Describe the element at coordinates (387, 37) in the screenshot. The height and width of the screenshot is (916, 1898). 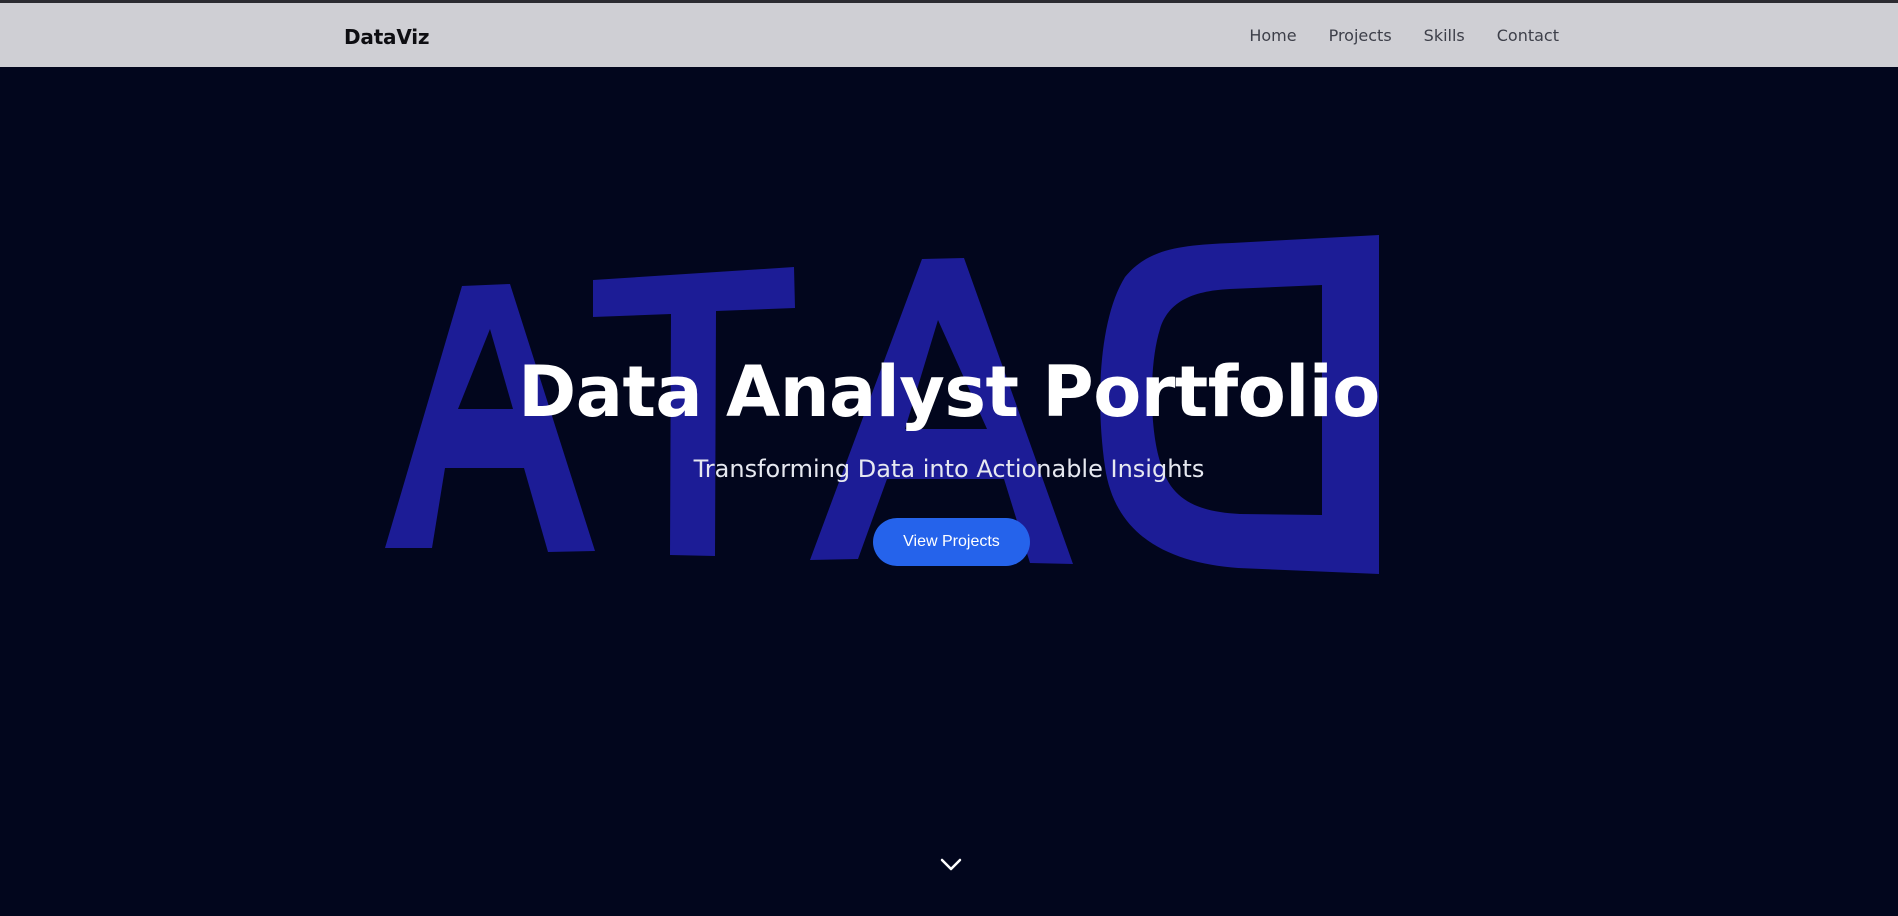
I see `brand-logo: DataViz` at that location.